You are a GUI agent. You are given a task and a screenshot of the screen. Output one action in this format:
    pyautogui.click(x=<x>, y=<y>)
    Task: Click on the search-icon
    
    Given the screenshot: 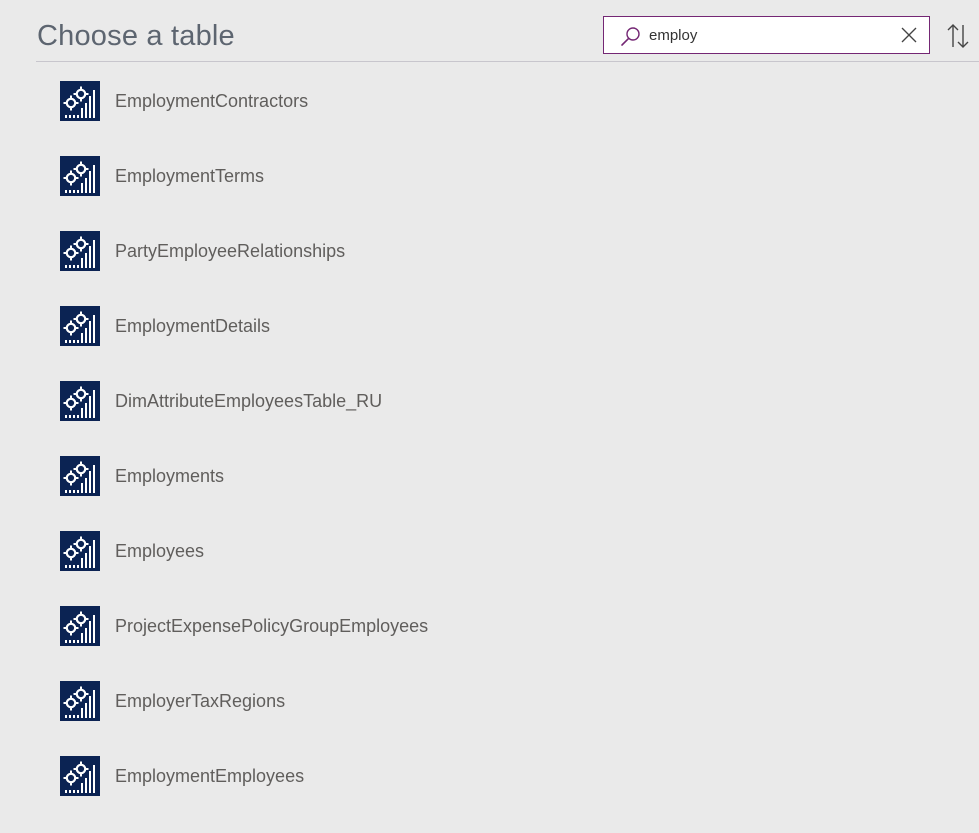 What is the action you would take?
    pyautogui.click(x=630, y=36)
    